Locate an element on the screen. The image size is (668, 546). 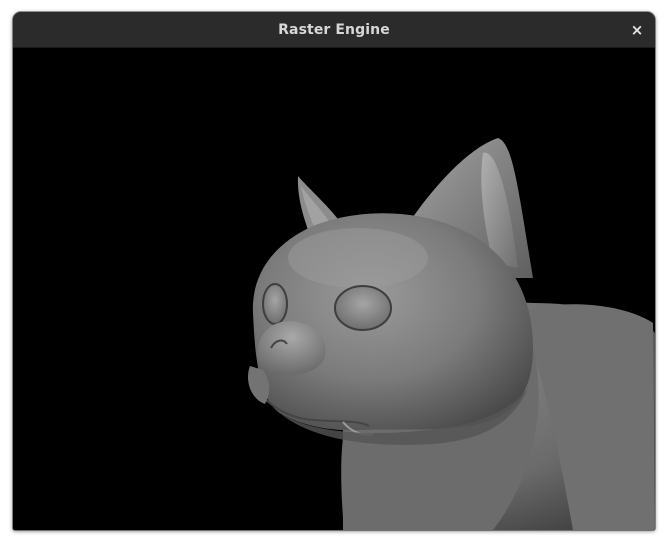
close-button: × is located at coordinates (637, 30).